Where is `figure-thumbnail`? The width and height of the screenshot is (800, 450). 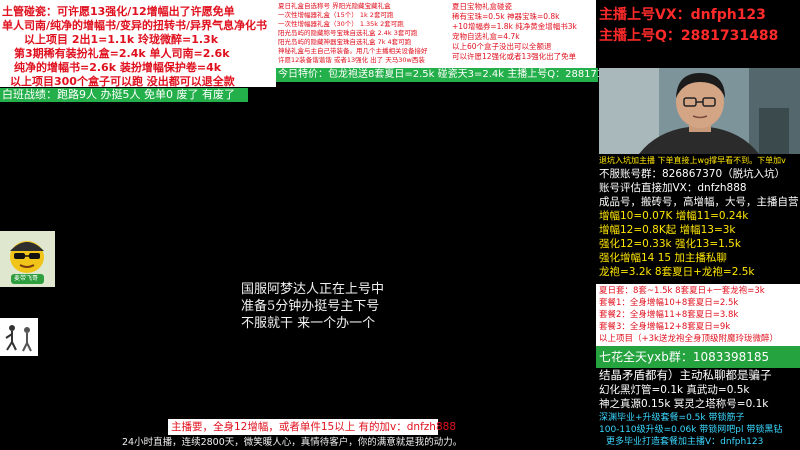
figure-thumbnail is located at coordinates (19, 337).